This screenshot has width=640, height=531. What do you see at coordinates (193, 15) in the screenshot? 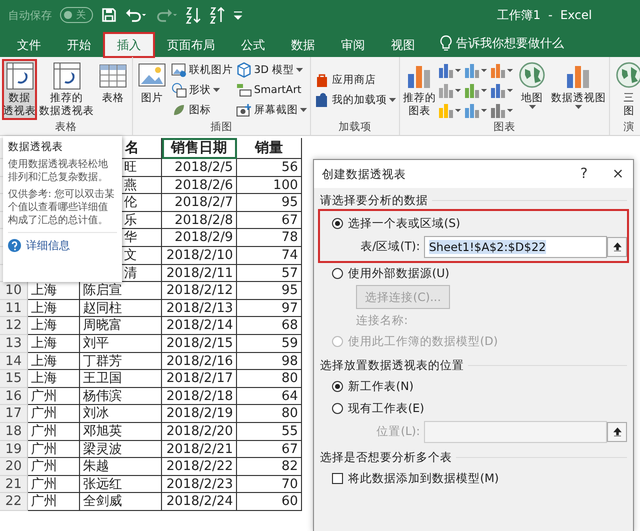
I see `sort-ascending-icon` at bounding box center [193, 15].